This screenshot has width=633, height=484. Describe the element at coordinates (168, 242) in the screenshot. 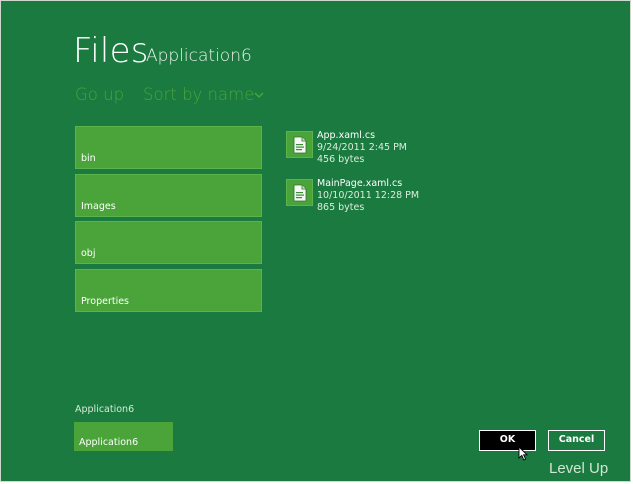

I see `folder-tile-obj: obj` at that location.